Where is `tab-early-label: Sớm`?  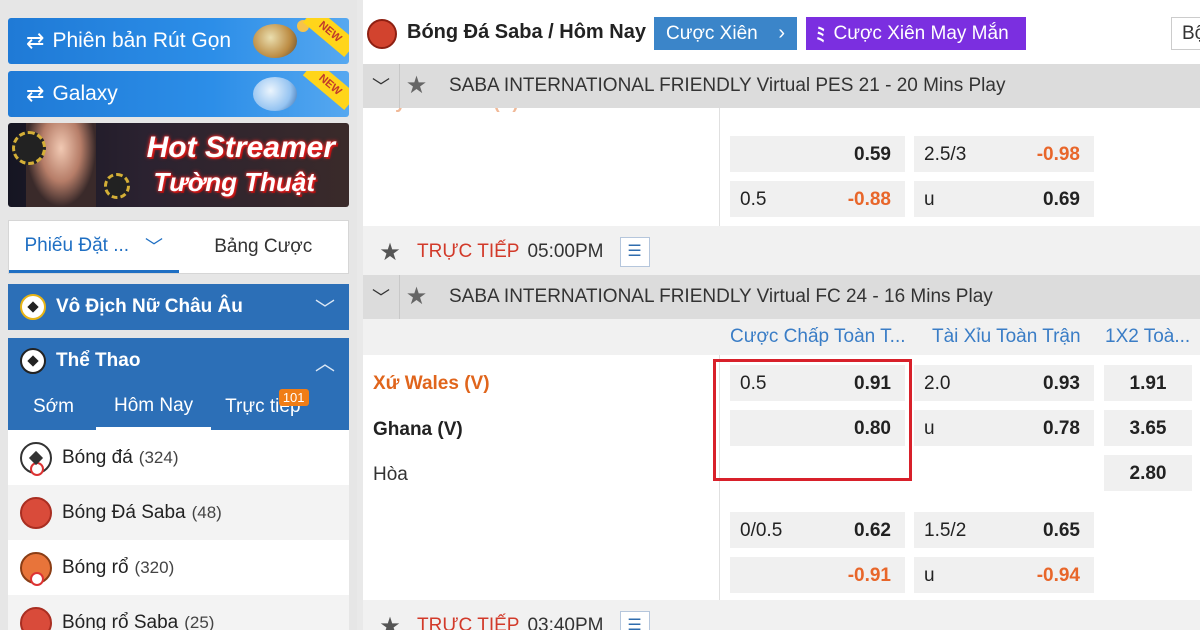 tab-early-label: Sớm is located at coordinates (53, 406).